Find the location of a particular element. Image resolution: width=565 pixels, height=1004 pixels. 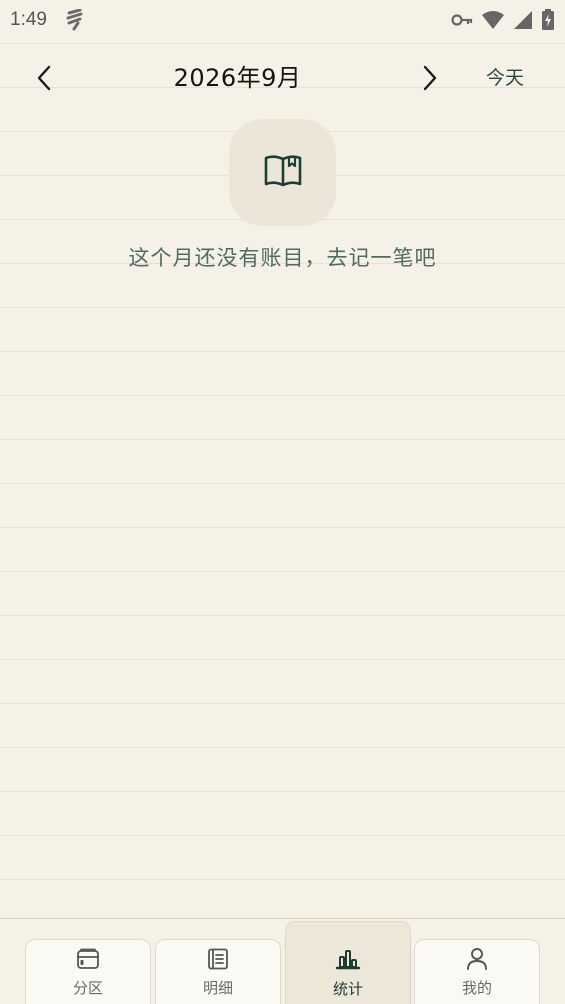

today-button: 今天 is located at coordinates (505, 78).